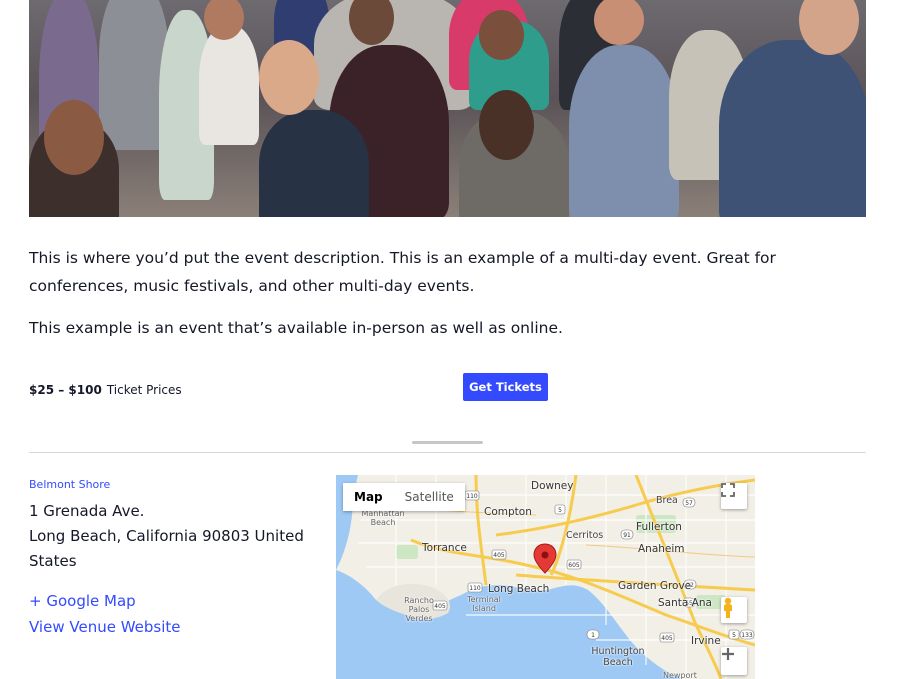 The width and height of the screenshot is (900, 679). Describe the element at coordinates (728, 490) in the screenshot. I see `fullscreen-icon` at that location.